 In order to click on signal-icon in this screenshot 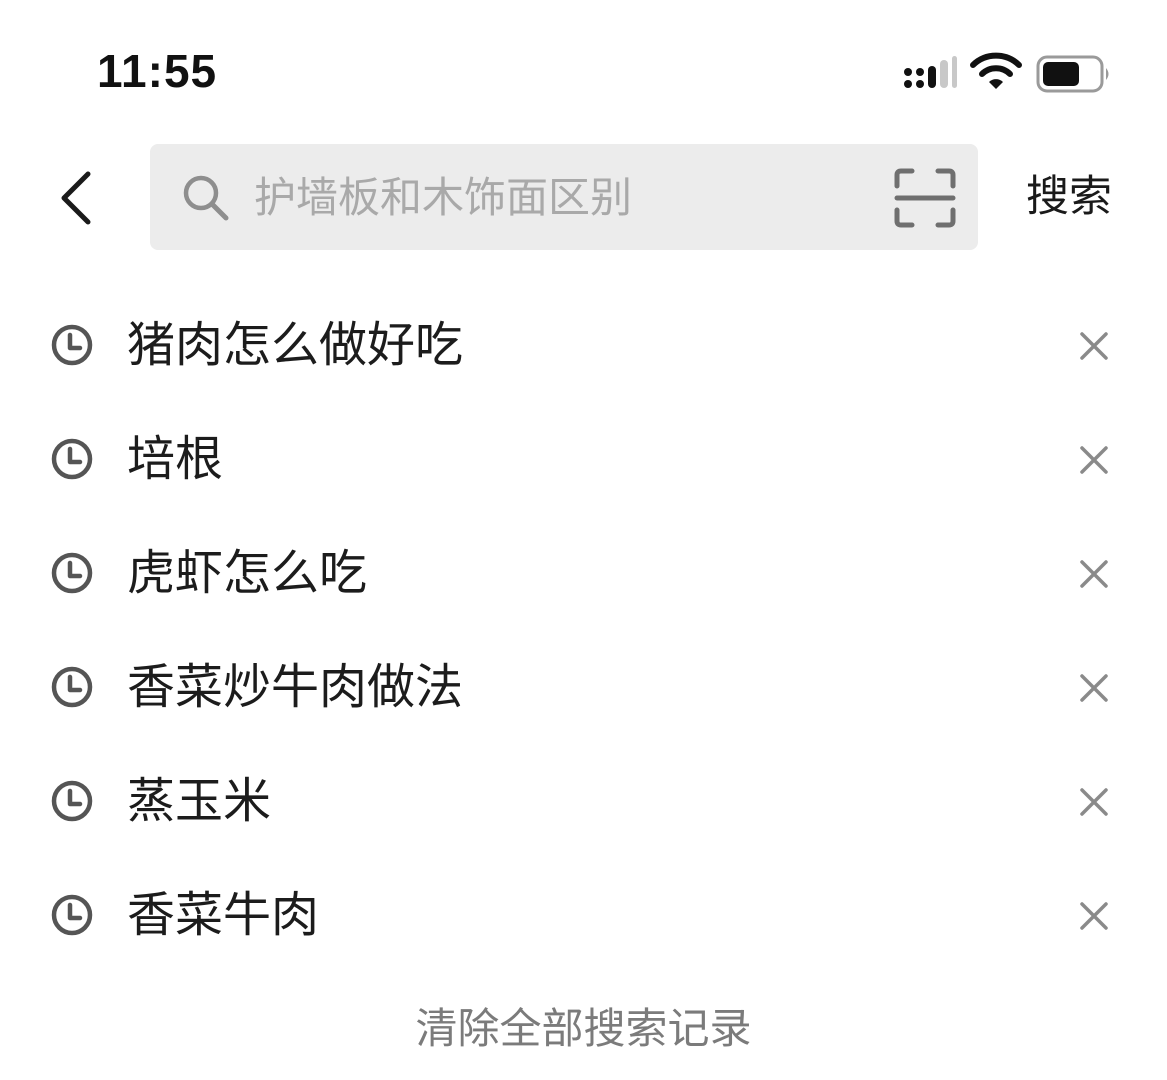, I will do `click(930, 72)`.